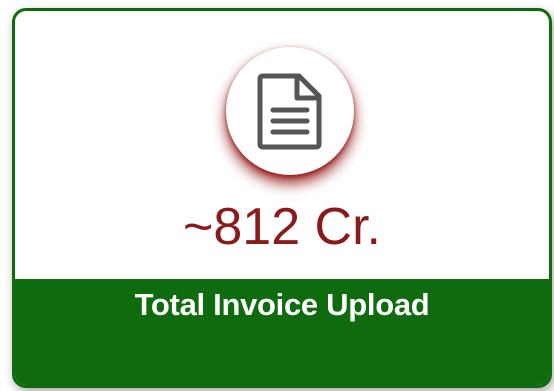 This screenshot has height=391, width=554. I want to click on stat-value: ~812 Cr., so click(282, 227).